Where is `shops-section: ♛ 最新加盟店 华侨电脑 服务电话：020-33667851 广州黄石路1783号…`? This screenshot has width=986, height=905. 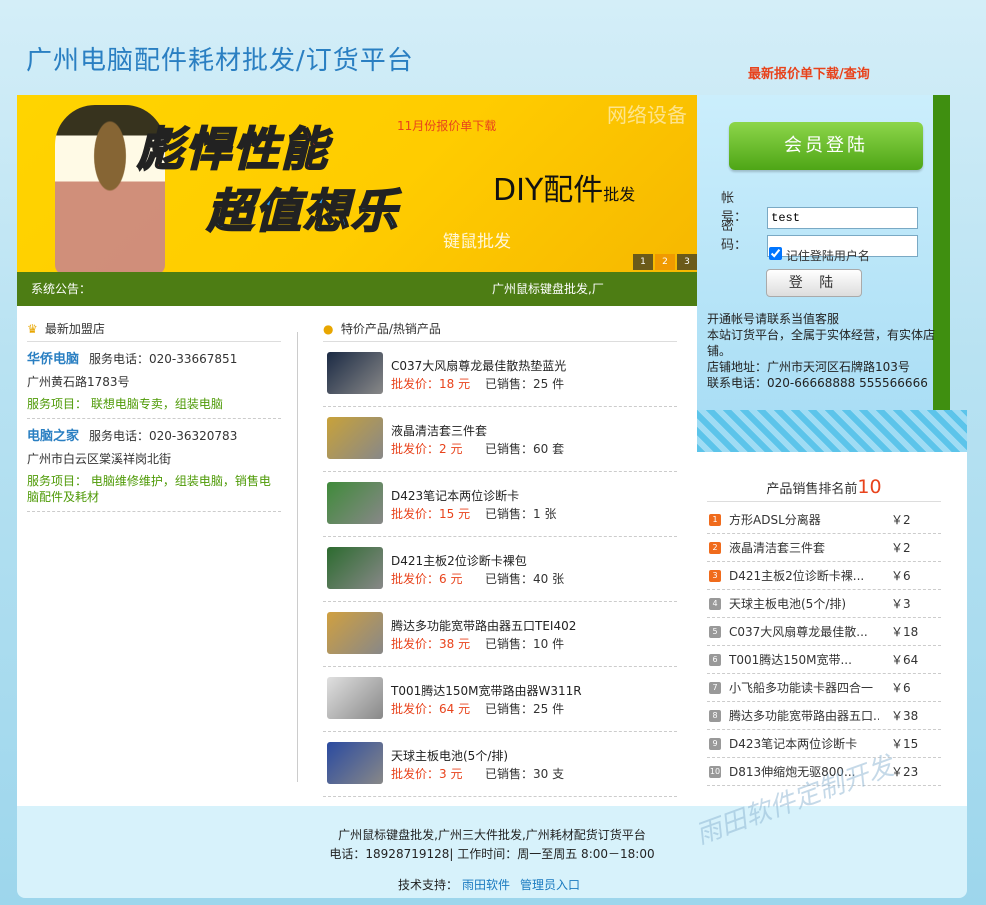 shops-section: ♛ 最新加盟店 华侨电脑 服务电话：020-33667851 广州黄石路1783号… is located at coordinates (154, 414).